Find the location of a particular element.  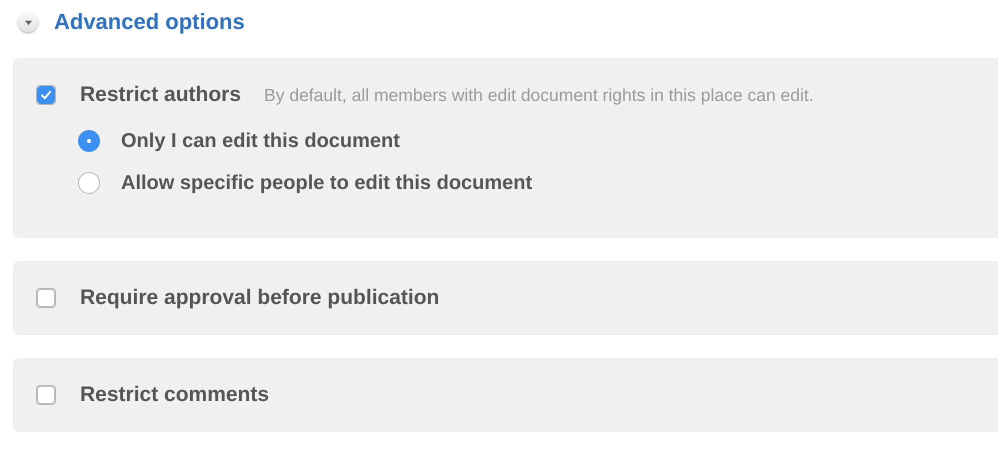

option-label: Require approval before publication is located at coordinates (260, 298).